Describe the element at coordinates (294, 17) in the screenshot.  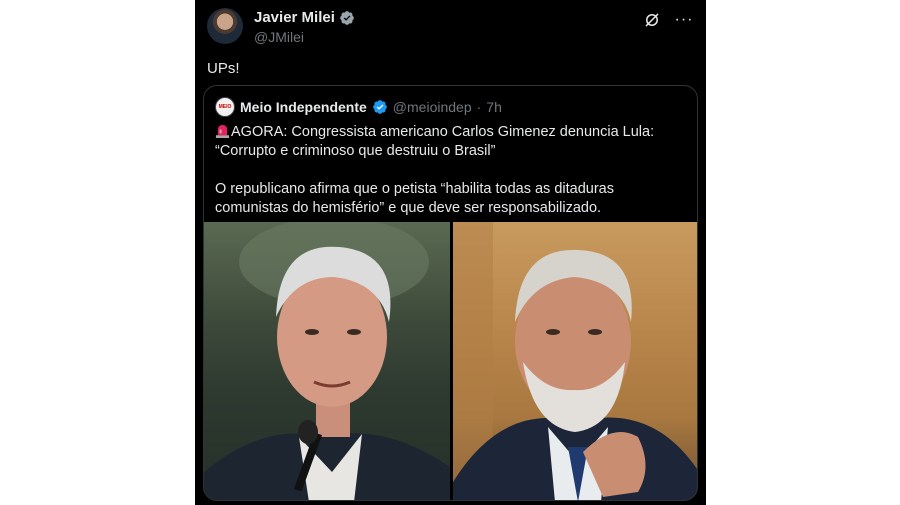
I see `author-name: Javier Milei` at that location.